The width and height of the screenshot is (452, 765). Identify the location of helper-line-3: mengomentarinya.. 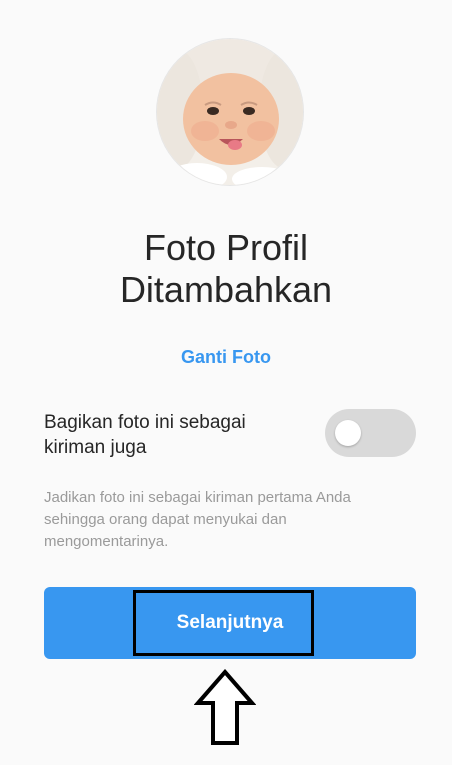
(106, 541).